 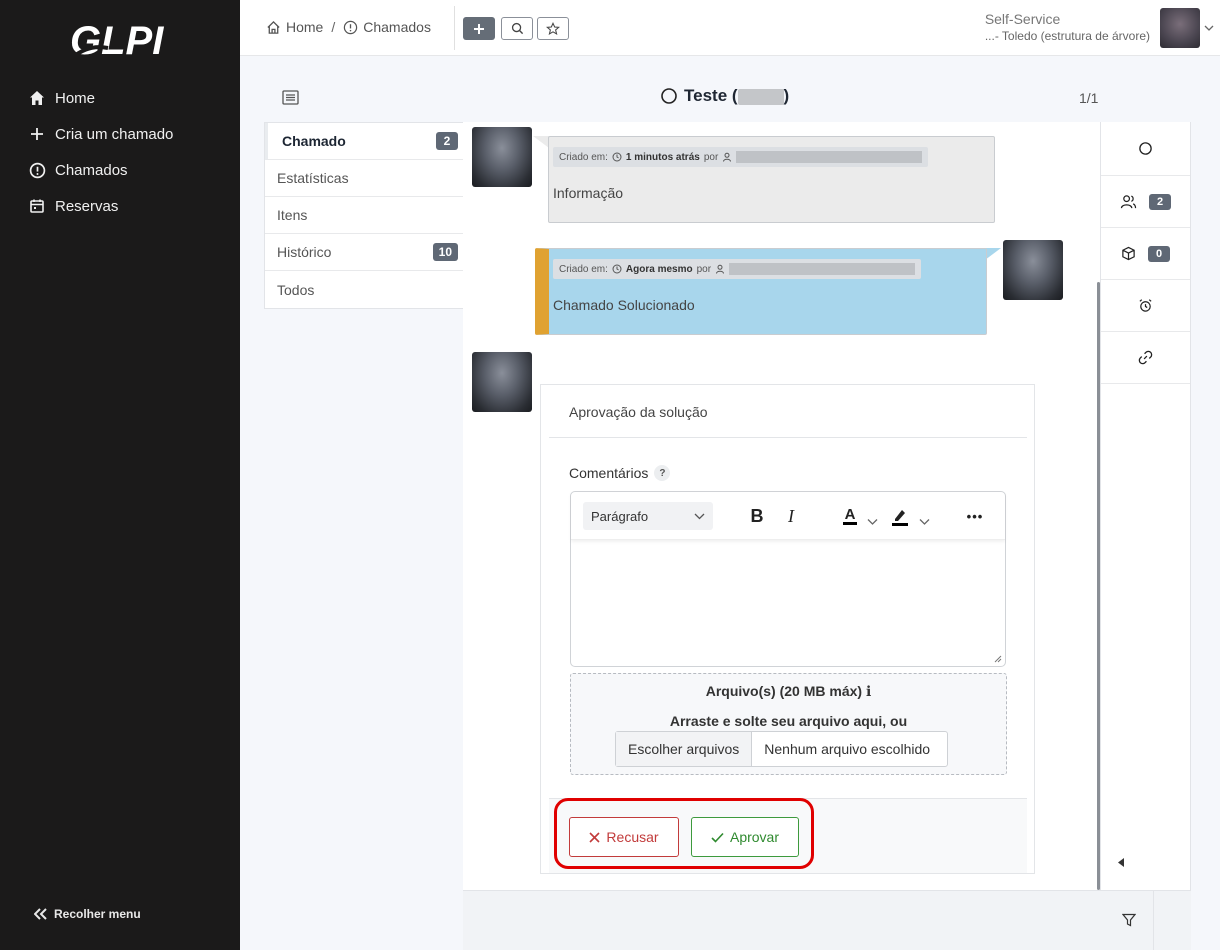 I want to click on refuse-button: Recusar, so click(x=624, y=837).